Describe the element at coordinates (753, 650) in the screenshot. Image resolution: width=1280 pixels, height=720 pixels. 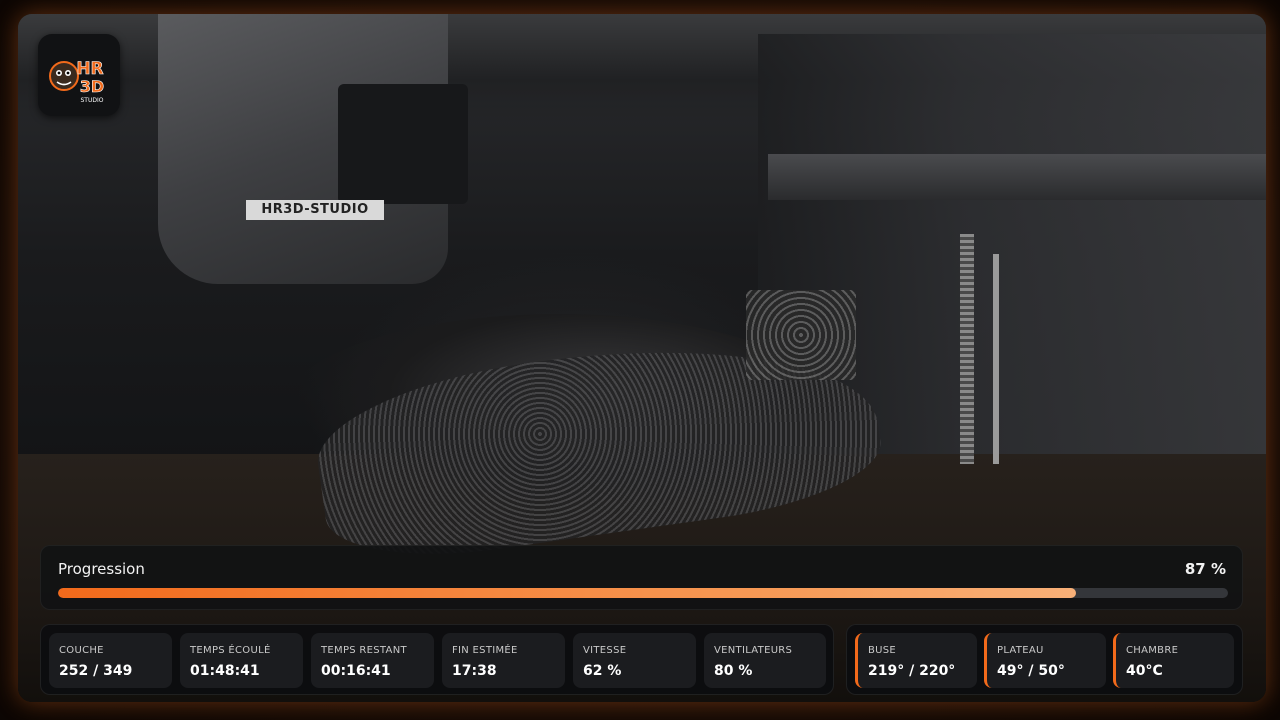
I see `stat-label: VENTILATEURS` at that location.